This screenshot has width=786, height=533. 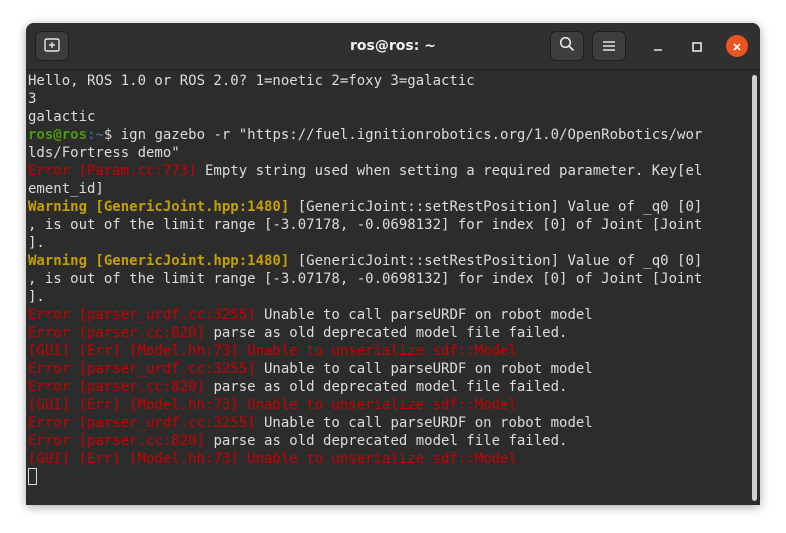 What do you see at coordinates (112, 171) in the screenshot?
I see `error-tag: Error [Param.cc:773]` at bounding box center [112, 171].